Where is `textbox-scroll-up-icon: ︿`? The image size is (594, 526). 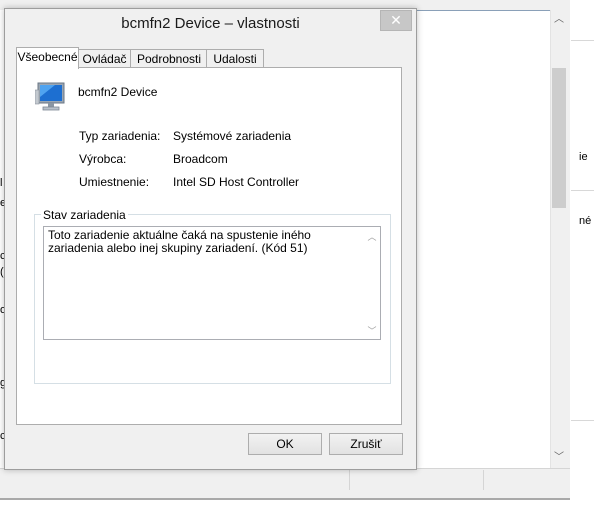 textbox-scroll-up-icon: ︿ is located at coordinates (372, 236).